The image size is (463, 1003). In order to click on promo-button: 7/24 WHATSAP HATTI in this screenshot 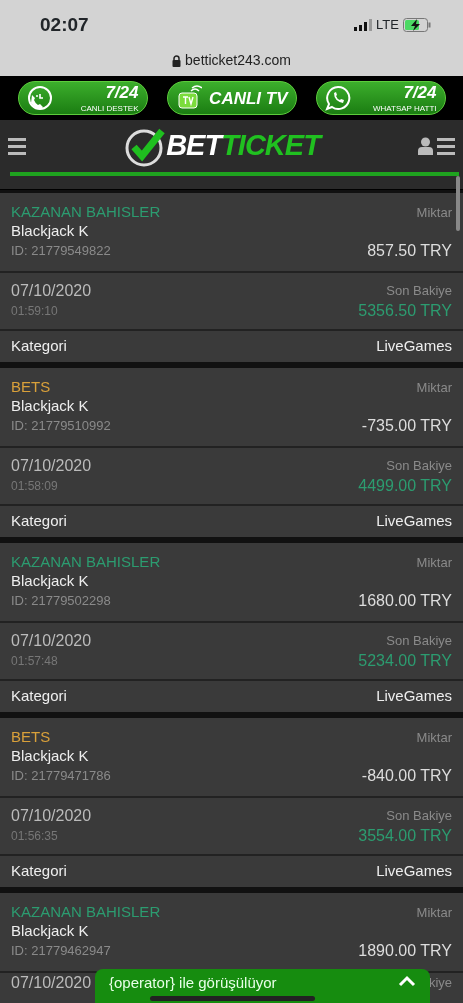, I will do `click(380, 98)`.